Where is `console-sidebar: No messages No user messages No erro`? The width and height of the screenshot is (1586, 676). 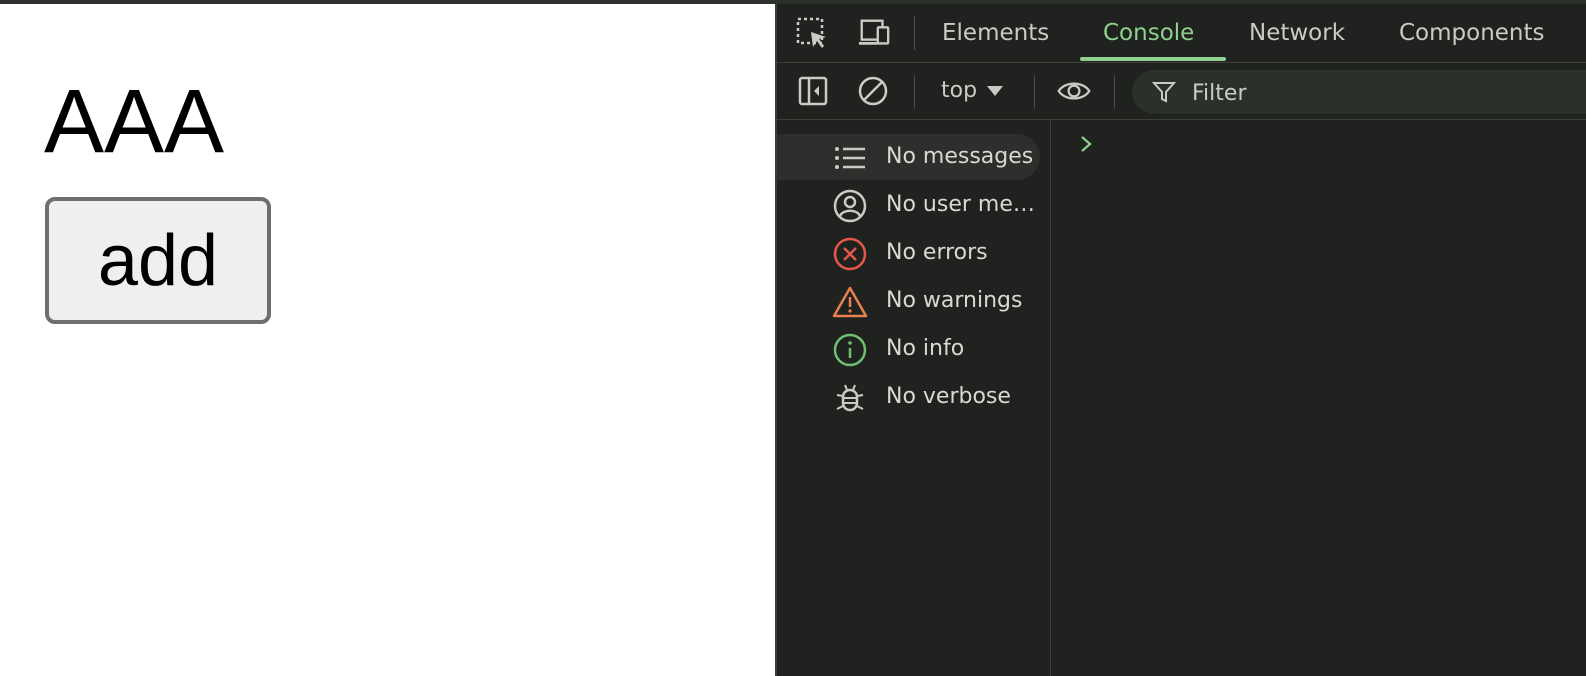
console-sidebar: No messages No user messages No erro is located at coordinates (914, 398).